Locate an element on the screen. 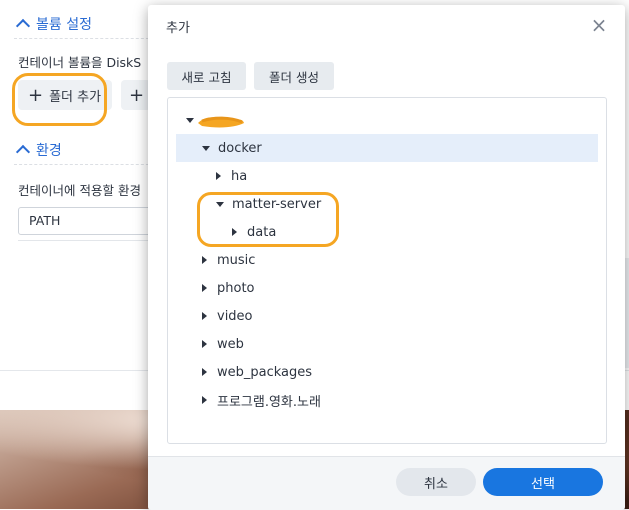 The width and height of the screenshot is (629, 510). tree-node-web-packages: web_packages is located at coordinates (257, 372).